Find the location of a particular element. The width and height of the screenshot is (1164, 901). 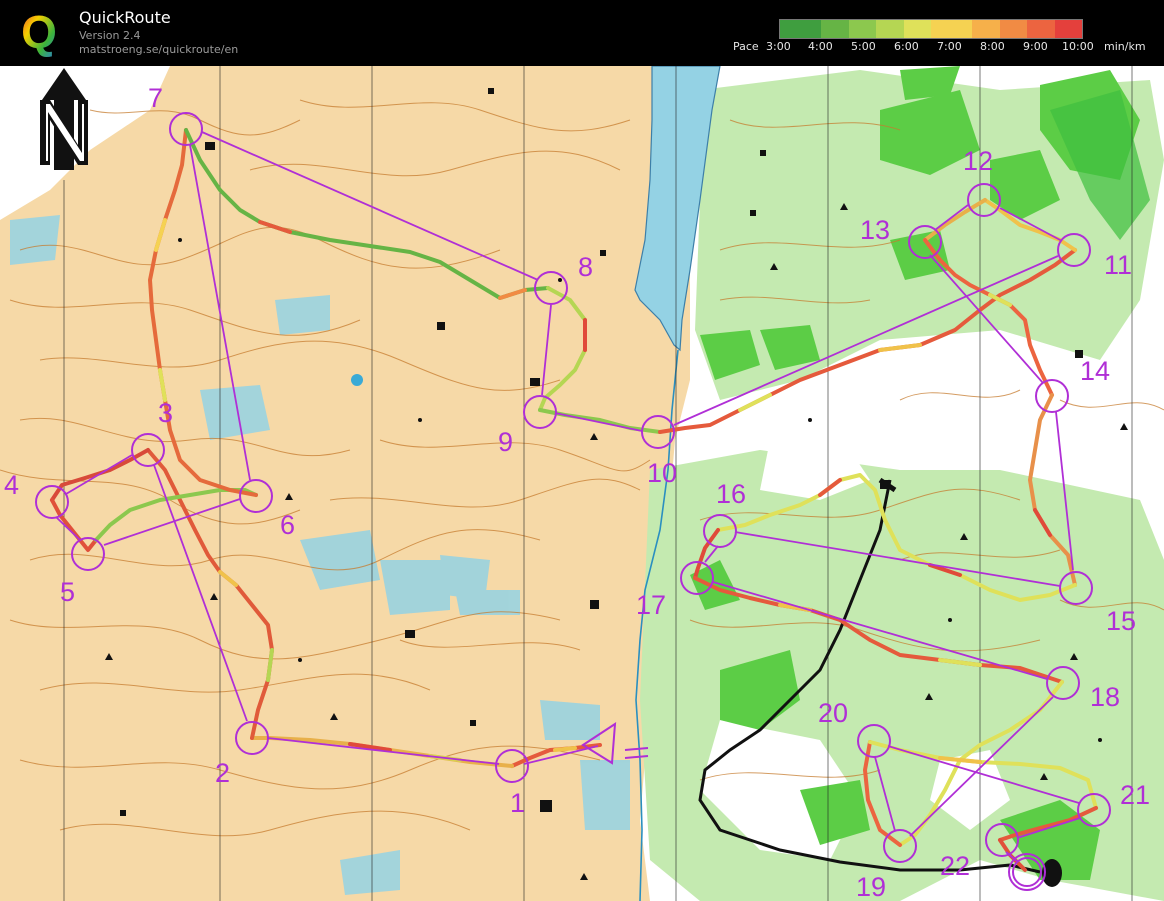

control-number: 17 is located at coordinates (651, 605).